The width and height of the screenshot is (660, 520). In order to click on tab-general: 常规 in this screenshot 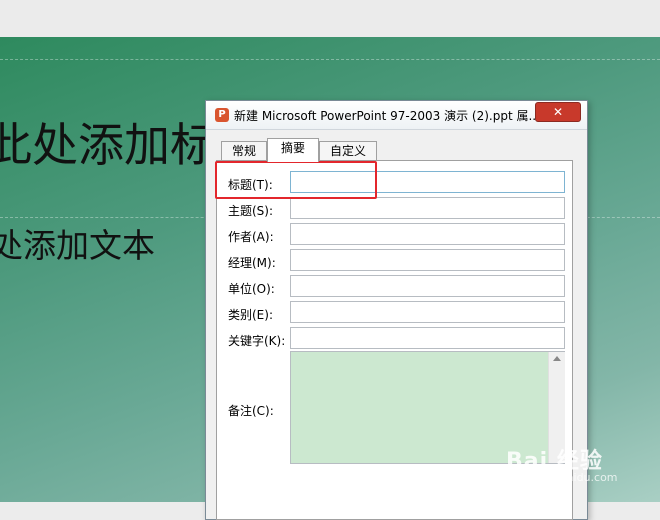, I will do `click(244, 151)`.